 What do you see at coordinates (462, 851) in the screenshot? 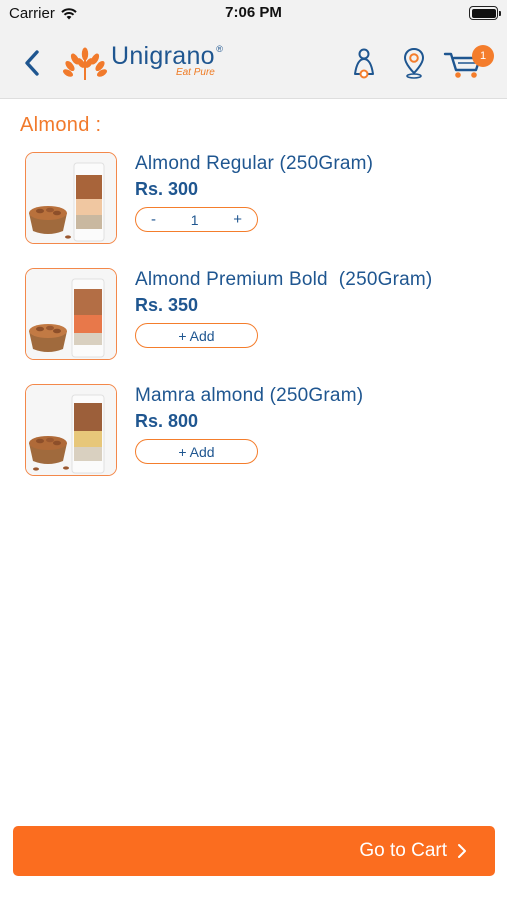
I see `chevron-right-icon` at bounding box center [462, 851].